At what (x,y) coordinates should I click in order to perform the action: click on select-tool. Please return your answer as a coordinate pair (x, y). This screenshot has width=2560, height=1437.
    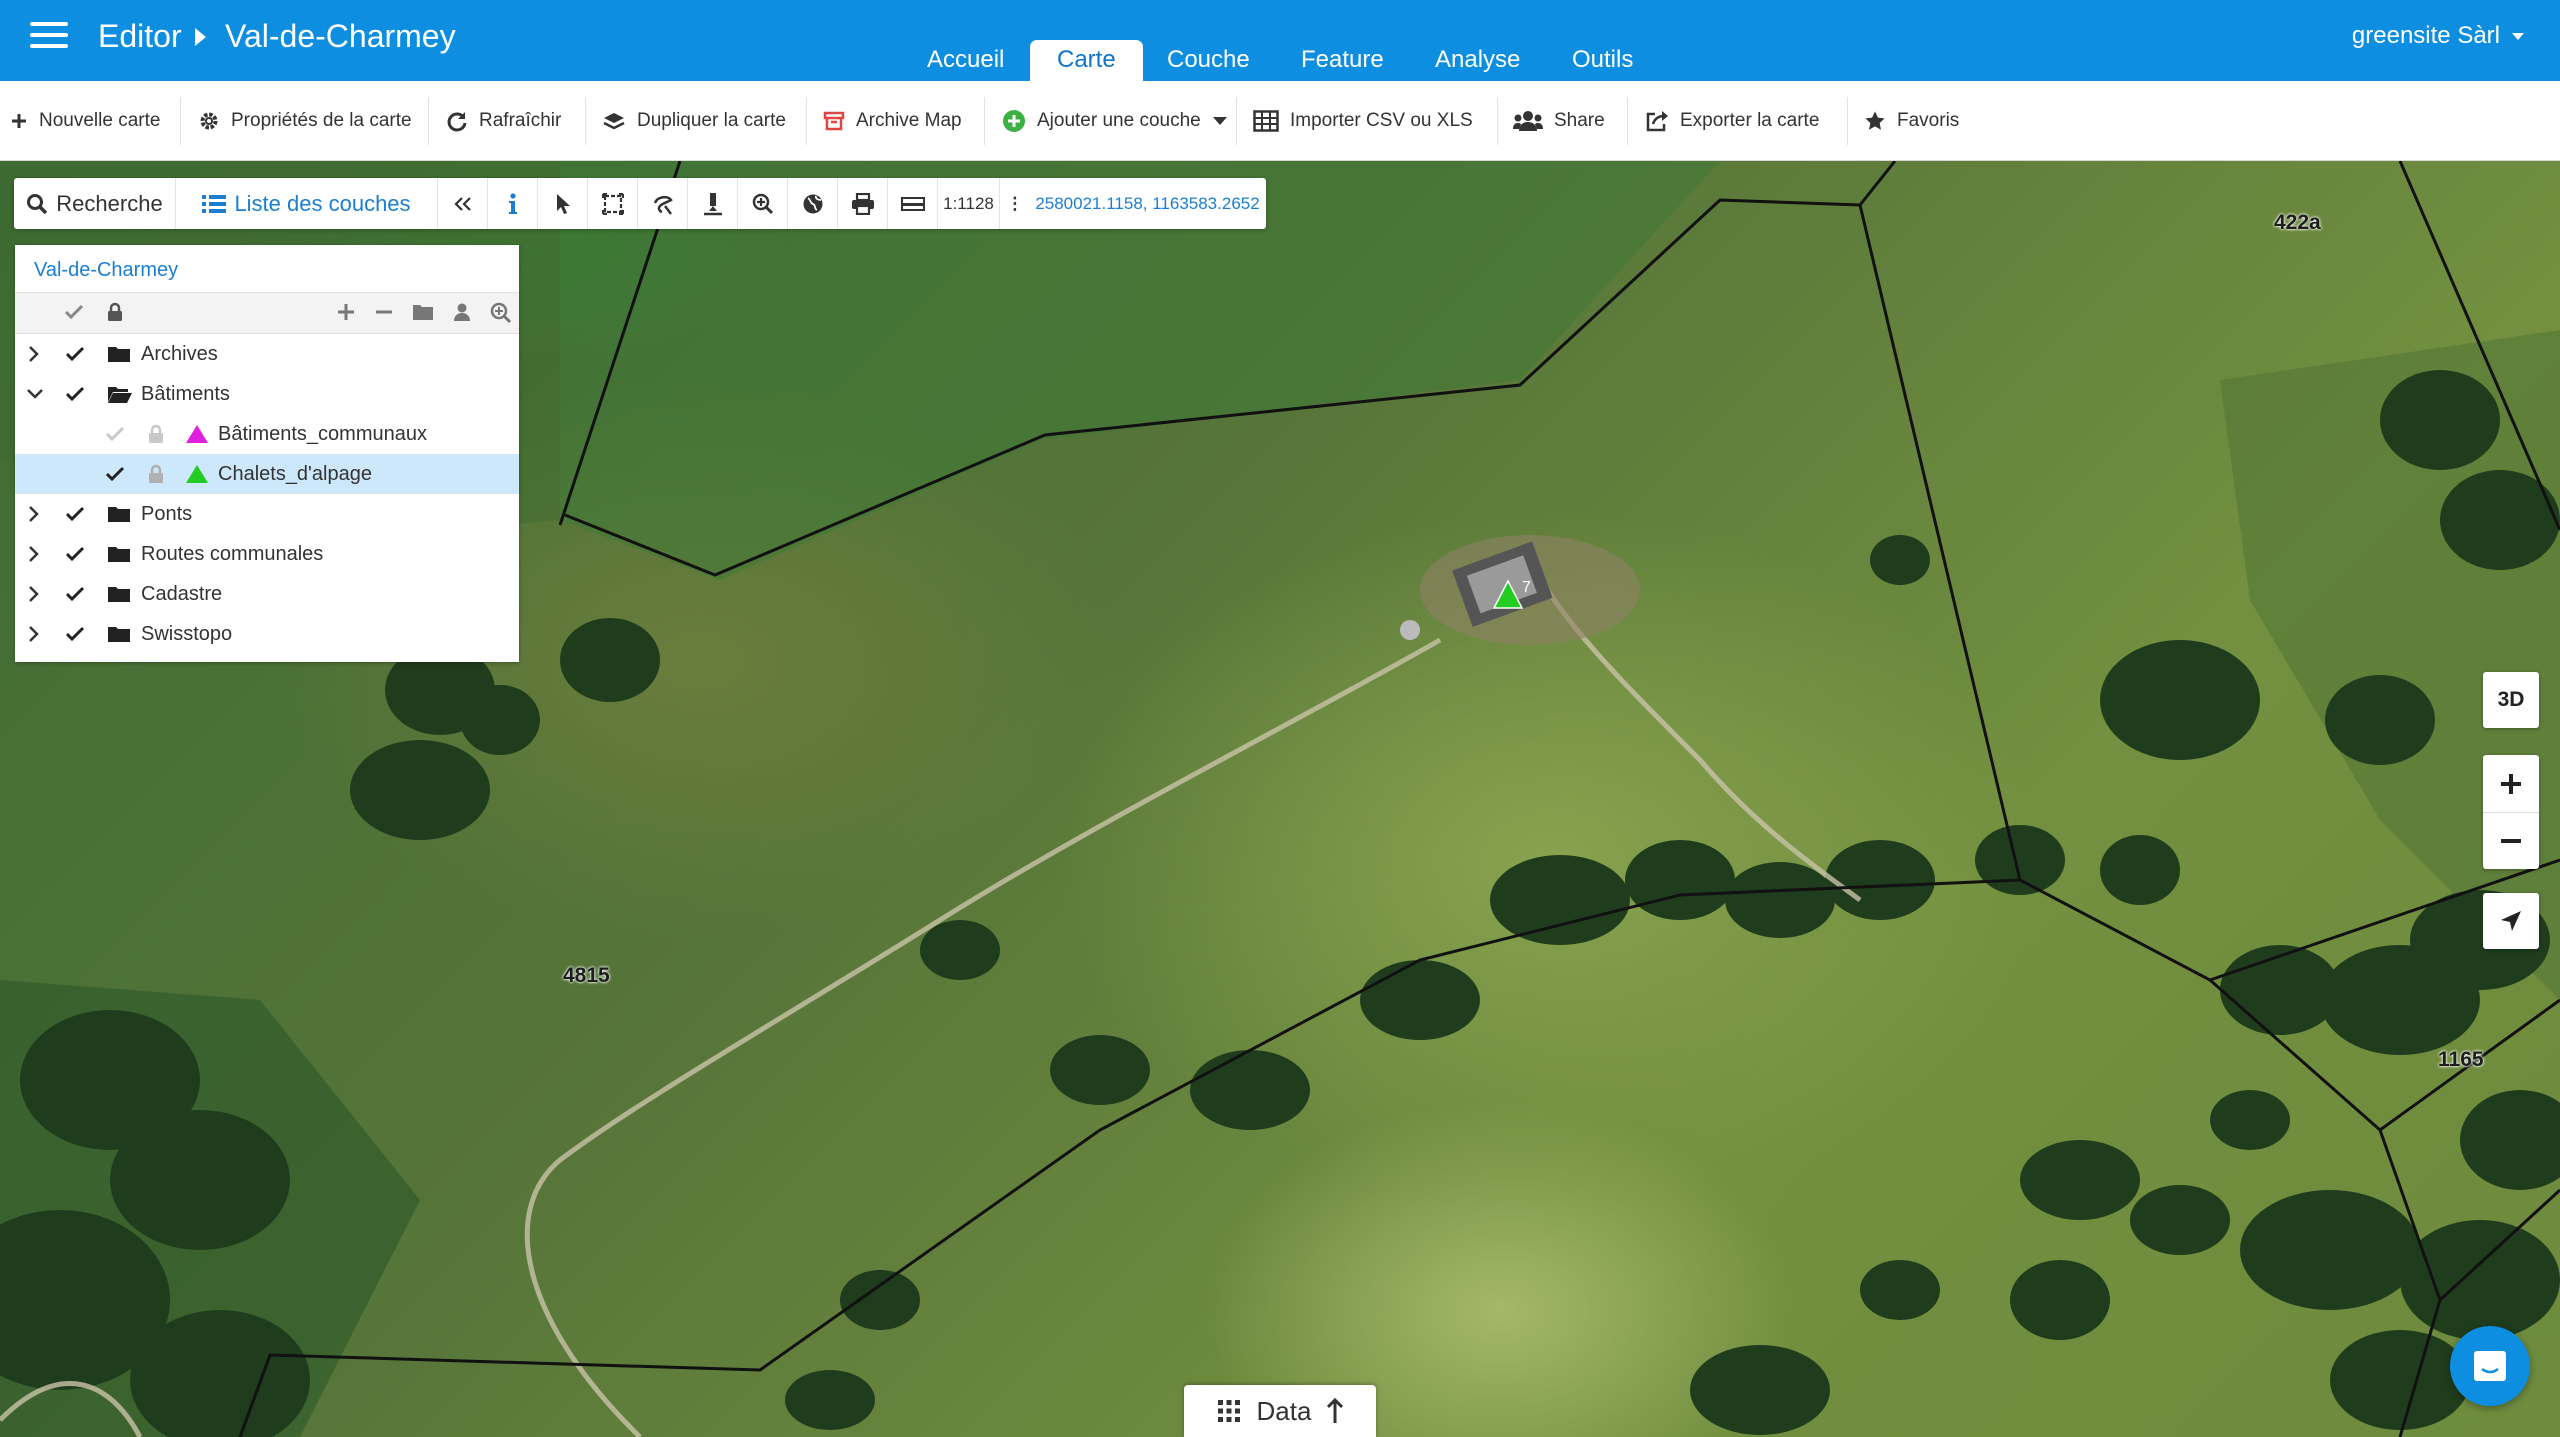
    Looking at the image, I should click on (563, 203).